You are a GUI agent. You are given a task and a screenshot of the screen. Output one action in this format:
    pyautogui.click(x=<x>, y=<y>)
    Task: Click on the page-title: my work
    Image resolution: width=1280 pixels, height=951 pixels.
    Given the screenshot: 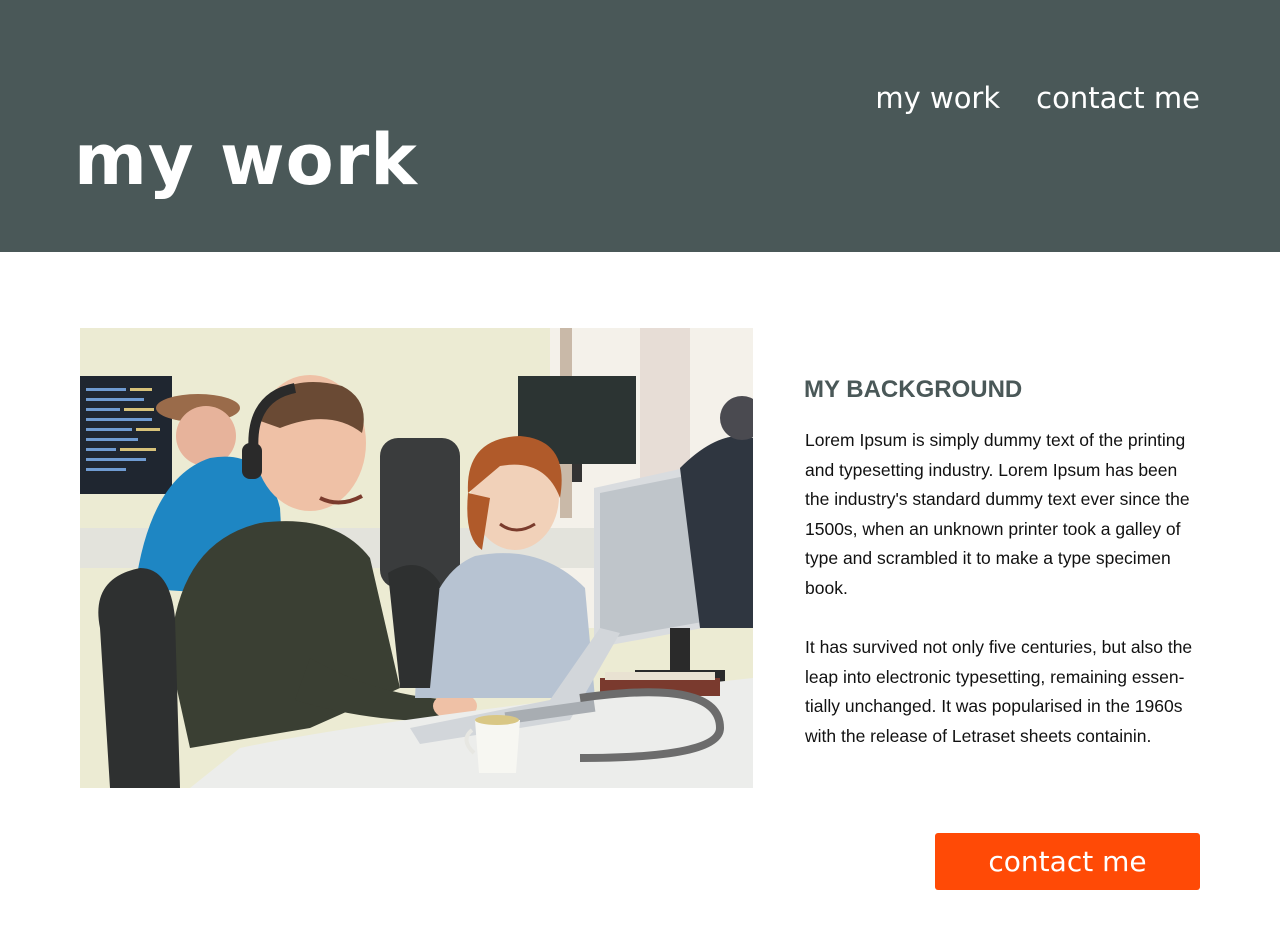 What is the action you would take?
    pyautogui.click(x=246, y=160)
    